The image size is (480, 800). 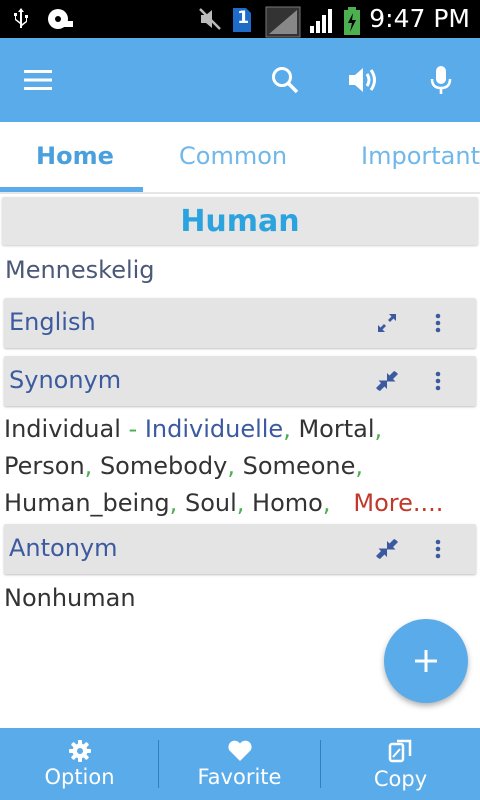 I want to click on collapse-synonym-button, so click(x=387, y=381).